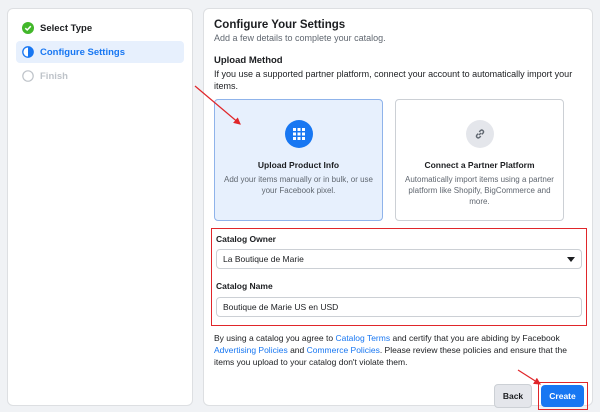 This screenshot has height=412, width=600. What do you see at coordinates (248, 60) in the screenshot?
I see `upload-method-title: Upload Method` at bounding box center [248, 60].